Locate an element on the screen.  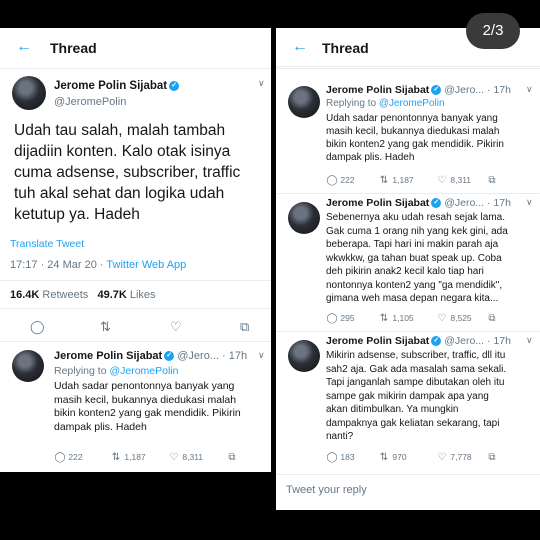
tweet-source-link: Twitter Web App is located at coordinates (146, 265).